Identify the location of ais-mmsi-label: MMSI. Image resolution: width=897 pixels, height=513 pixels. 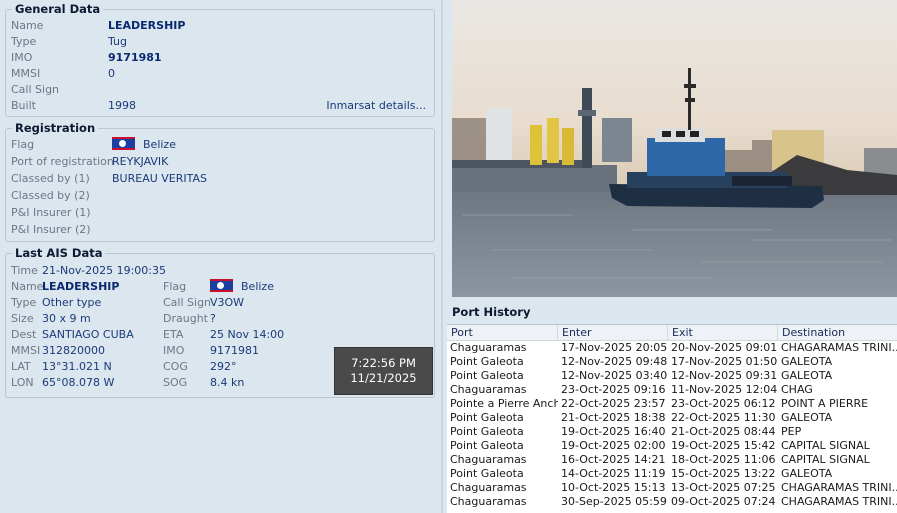
(26, 350).